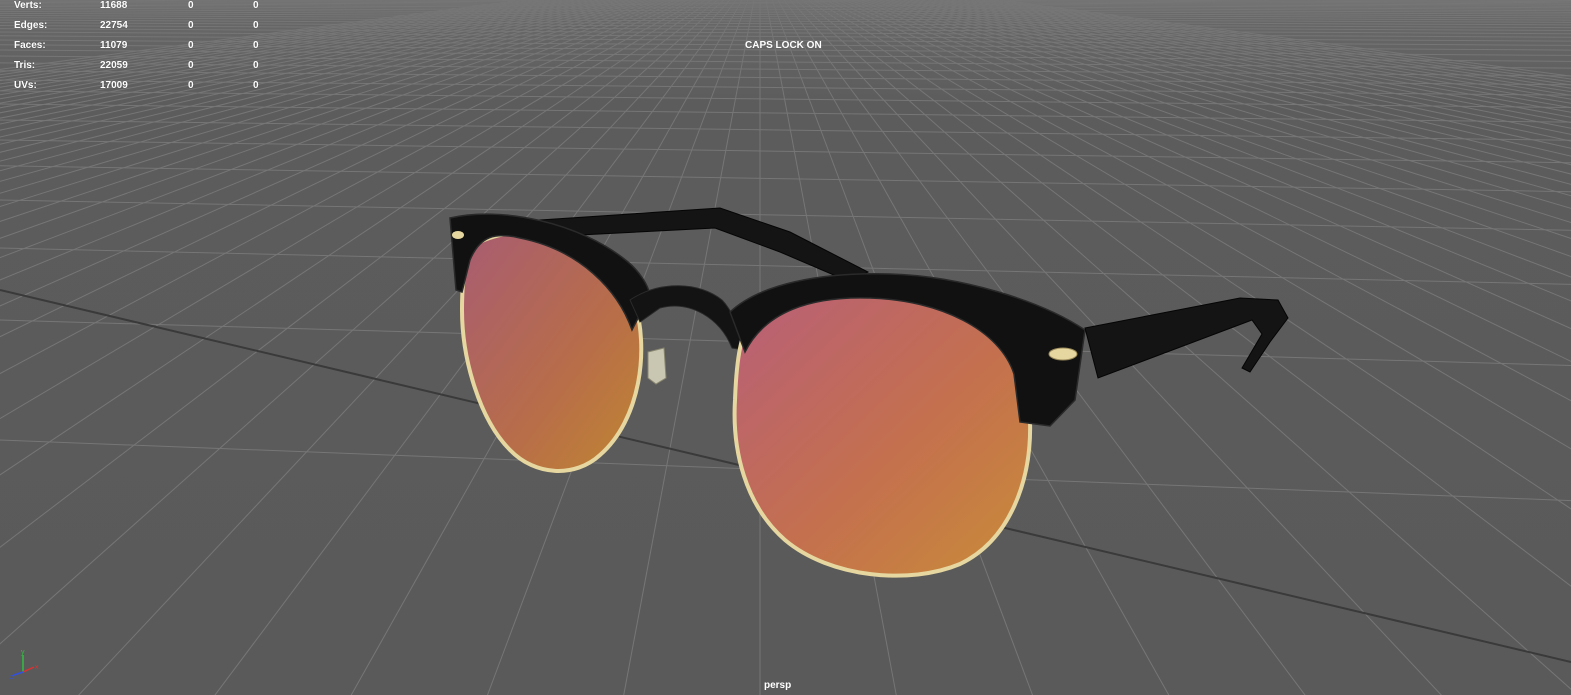 The height and width of the screenshot is (695, 1571). Describe the element at coordinates (882, 435) in the screenshot. I see `right-lens` at that location.